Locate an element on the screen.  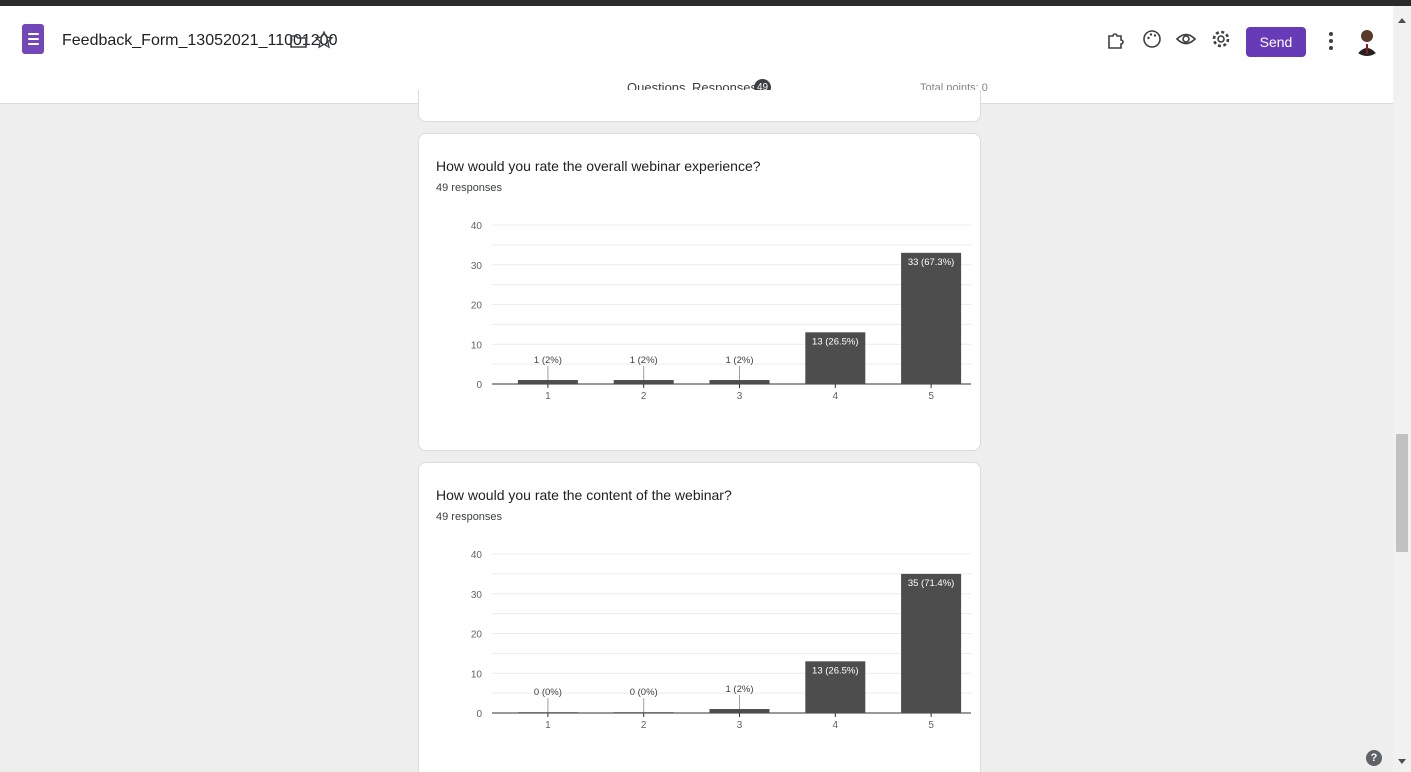
palette-icon is located at coordinates (1152, 39).